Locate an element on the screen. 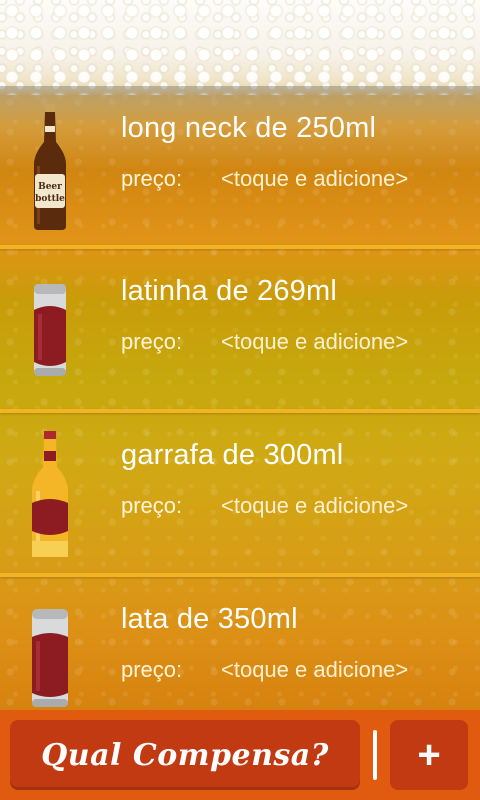 The image size is (480, 800). add-button: + is located at coordinates (429, 755).